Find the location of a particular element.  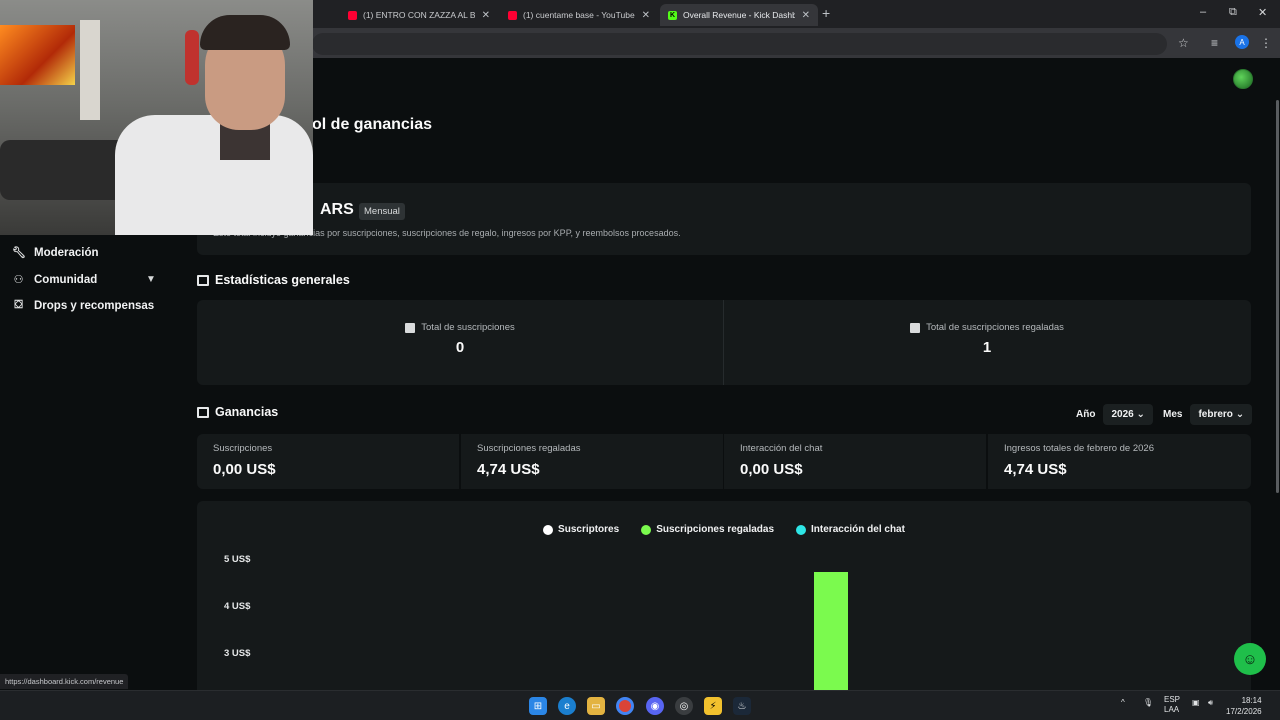

menu-kebab-icon: ⋮ is located at coordinates (1266, 43).